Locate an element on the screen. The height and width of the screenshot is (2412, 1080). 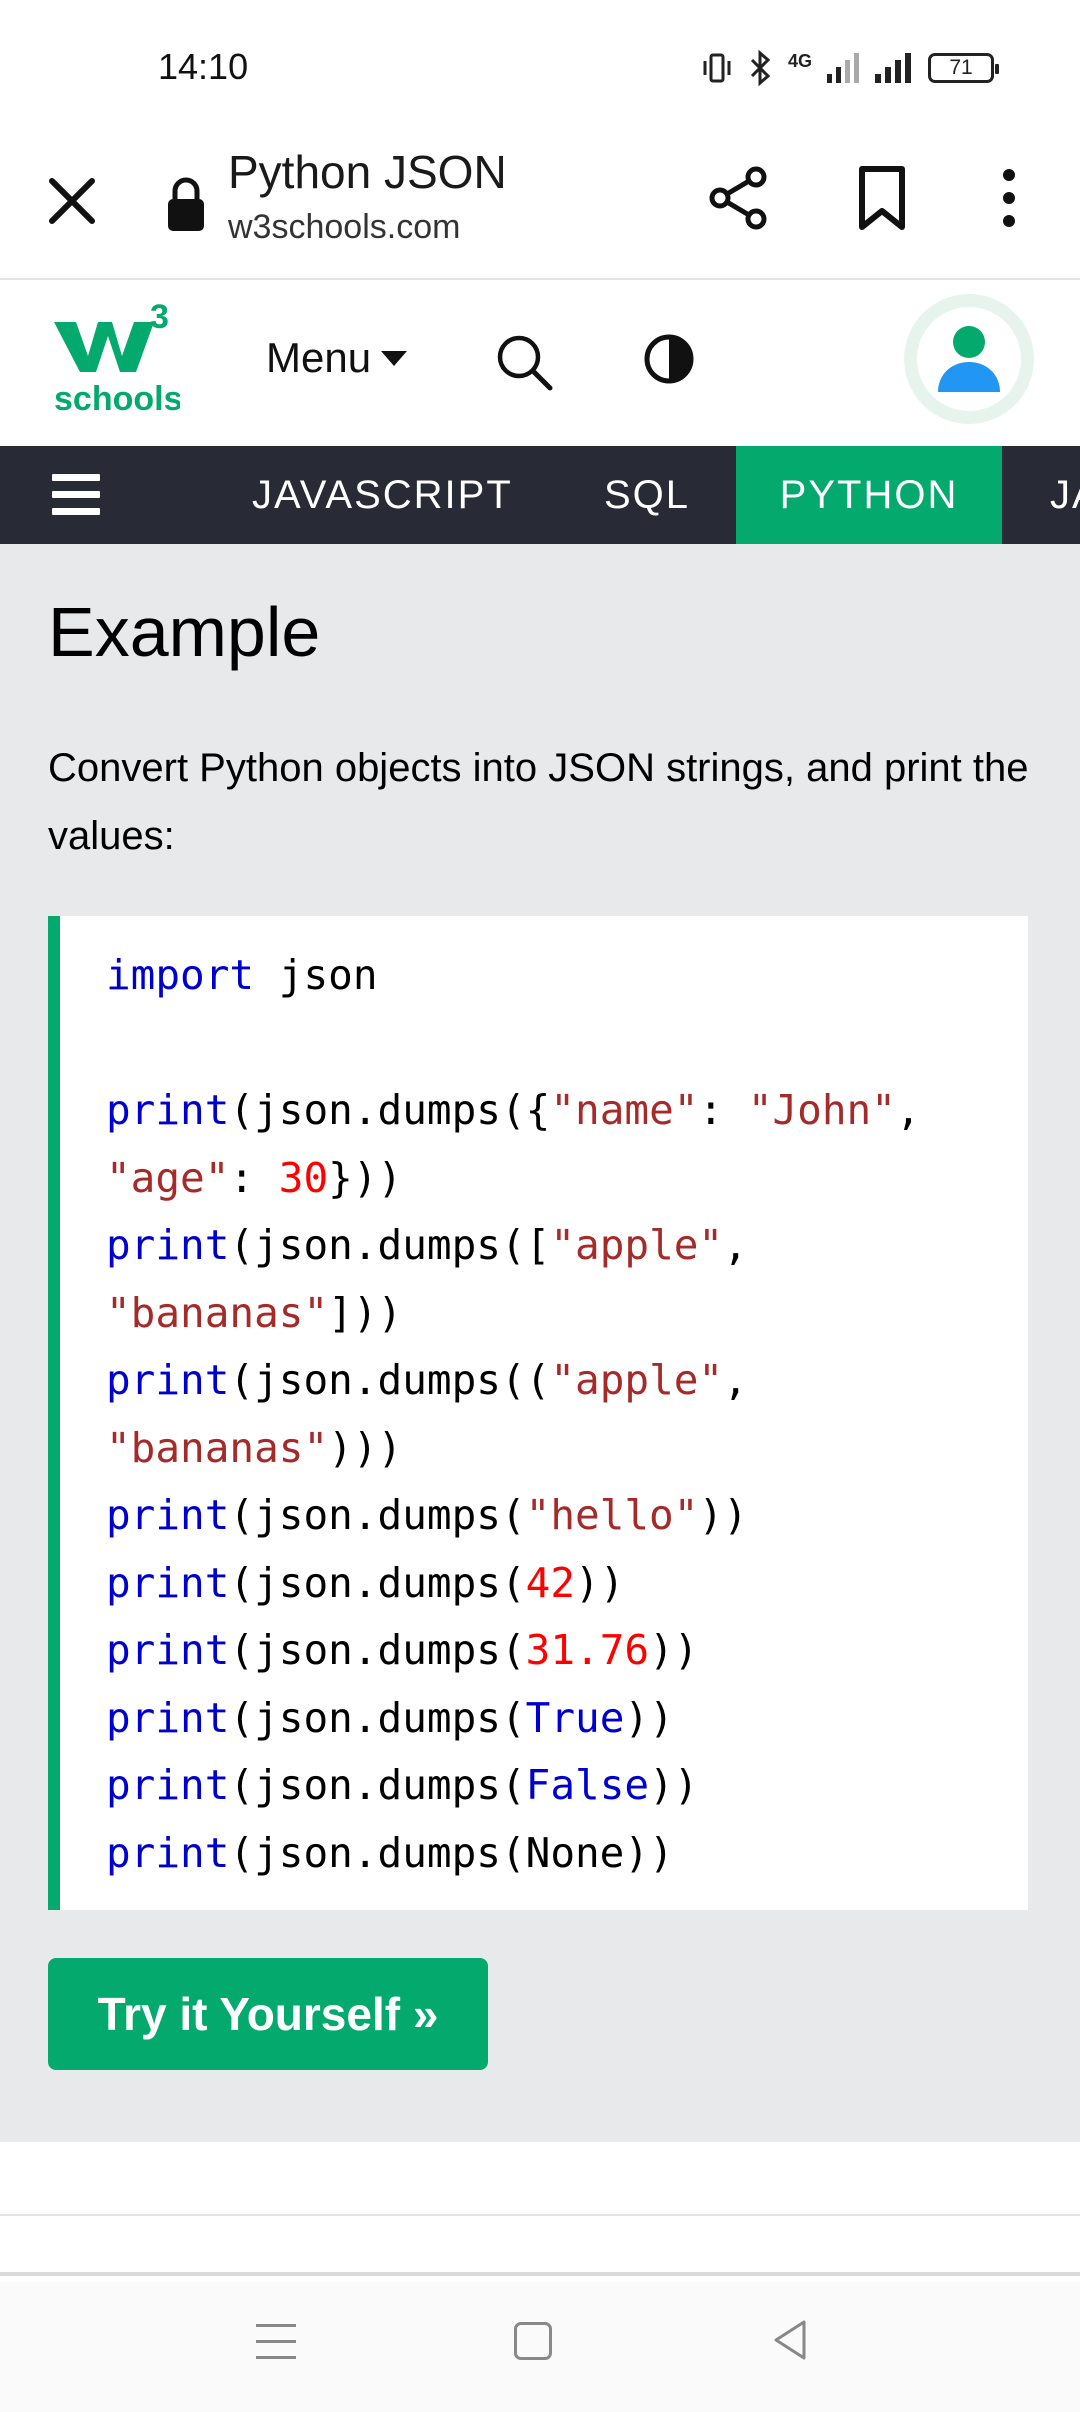
contrast-icon is located at coordinates (669, 359).